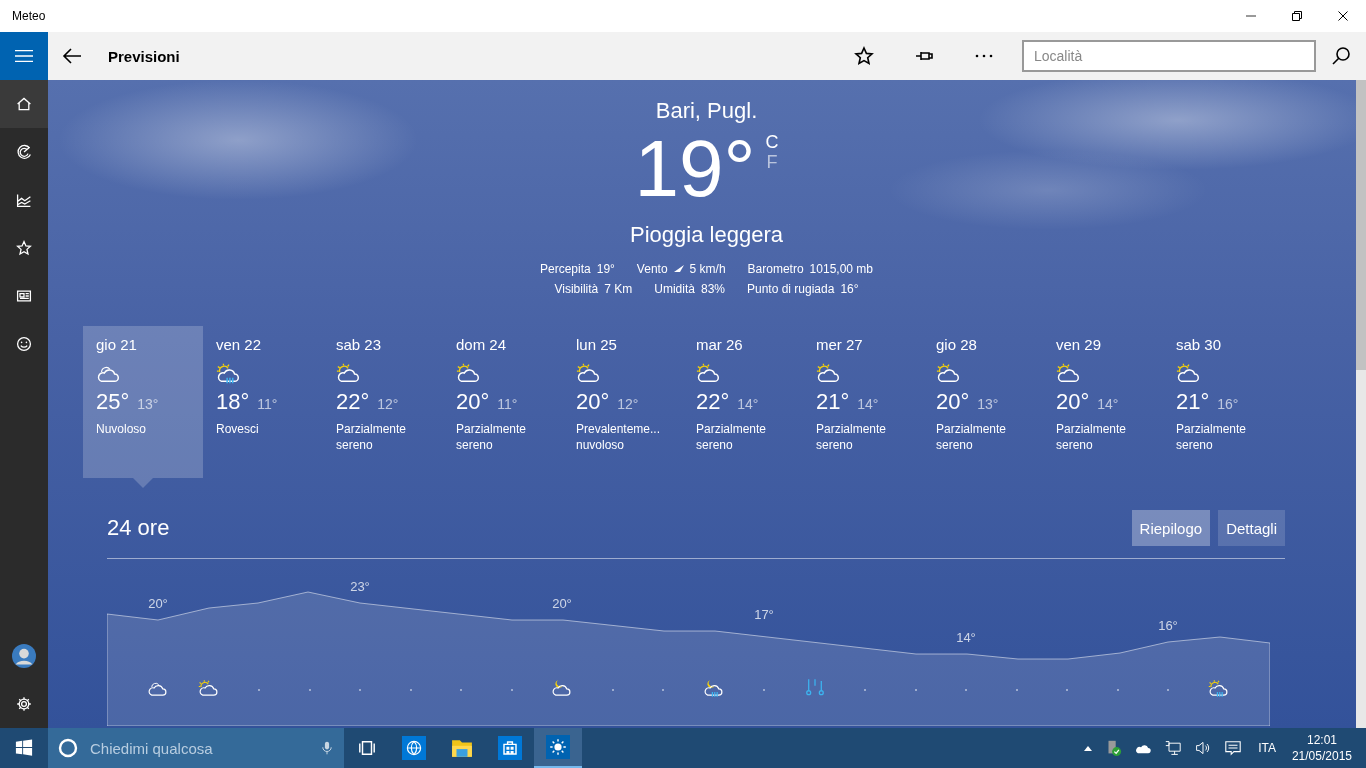 This screenshot has width=1366, height=768. Describe the element at coordinates (1173, 748) in the screenshot. I see `network-icon` at that location.